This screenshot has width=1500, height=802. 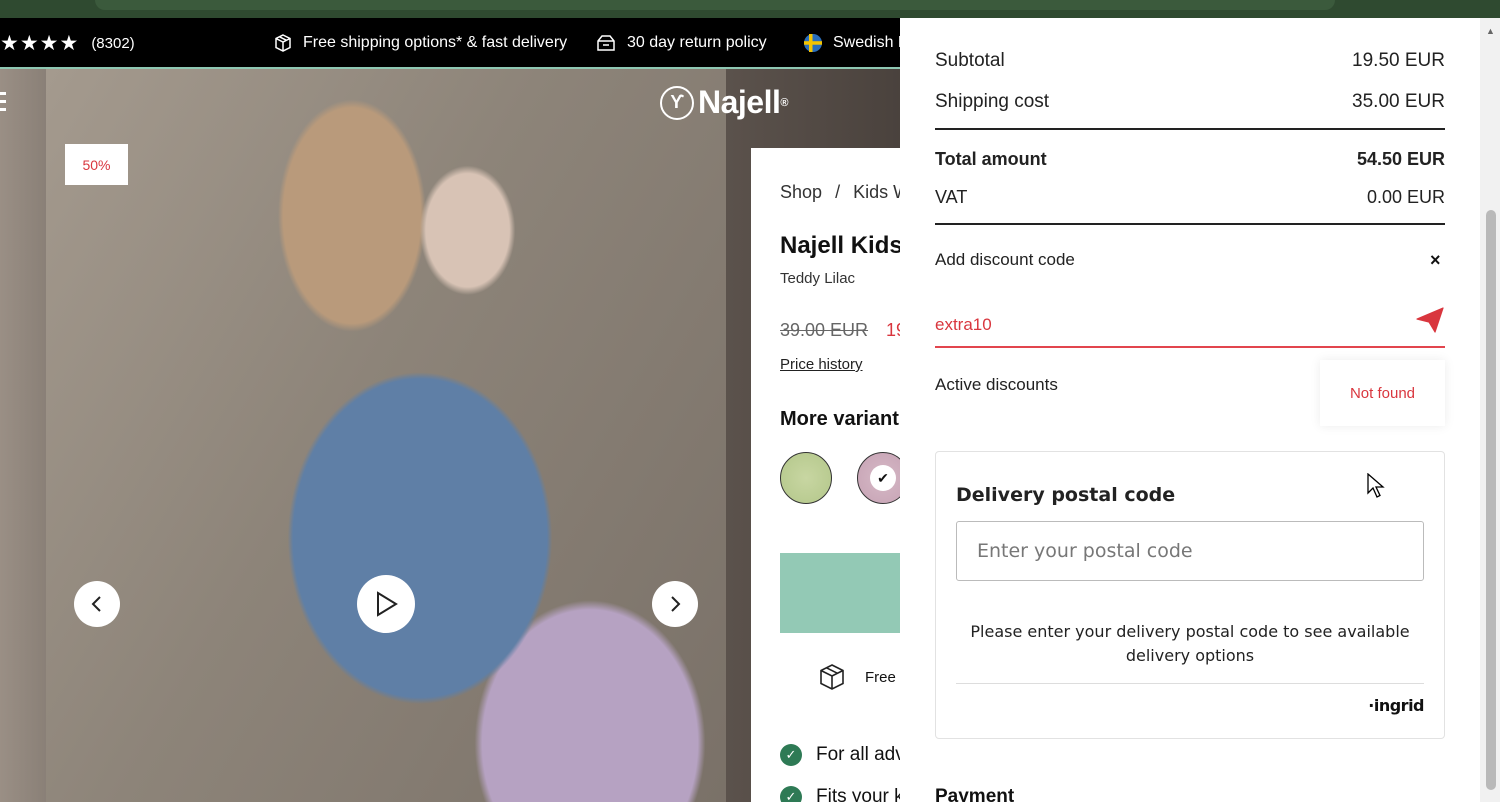 What do you see at coordinates (739, 102) in the screenshot?
I see `logo-text: Najell` at bounding box center [739, 102].